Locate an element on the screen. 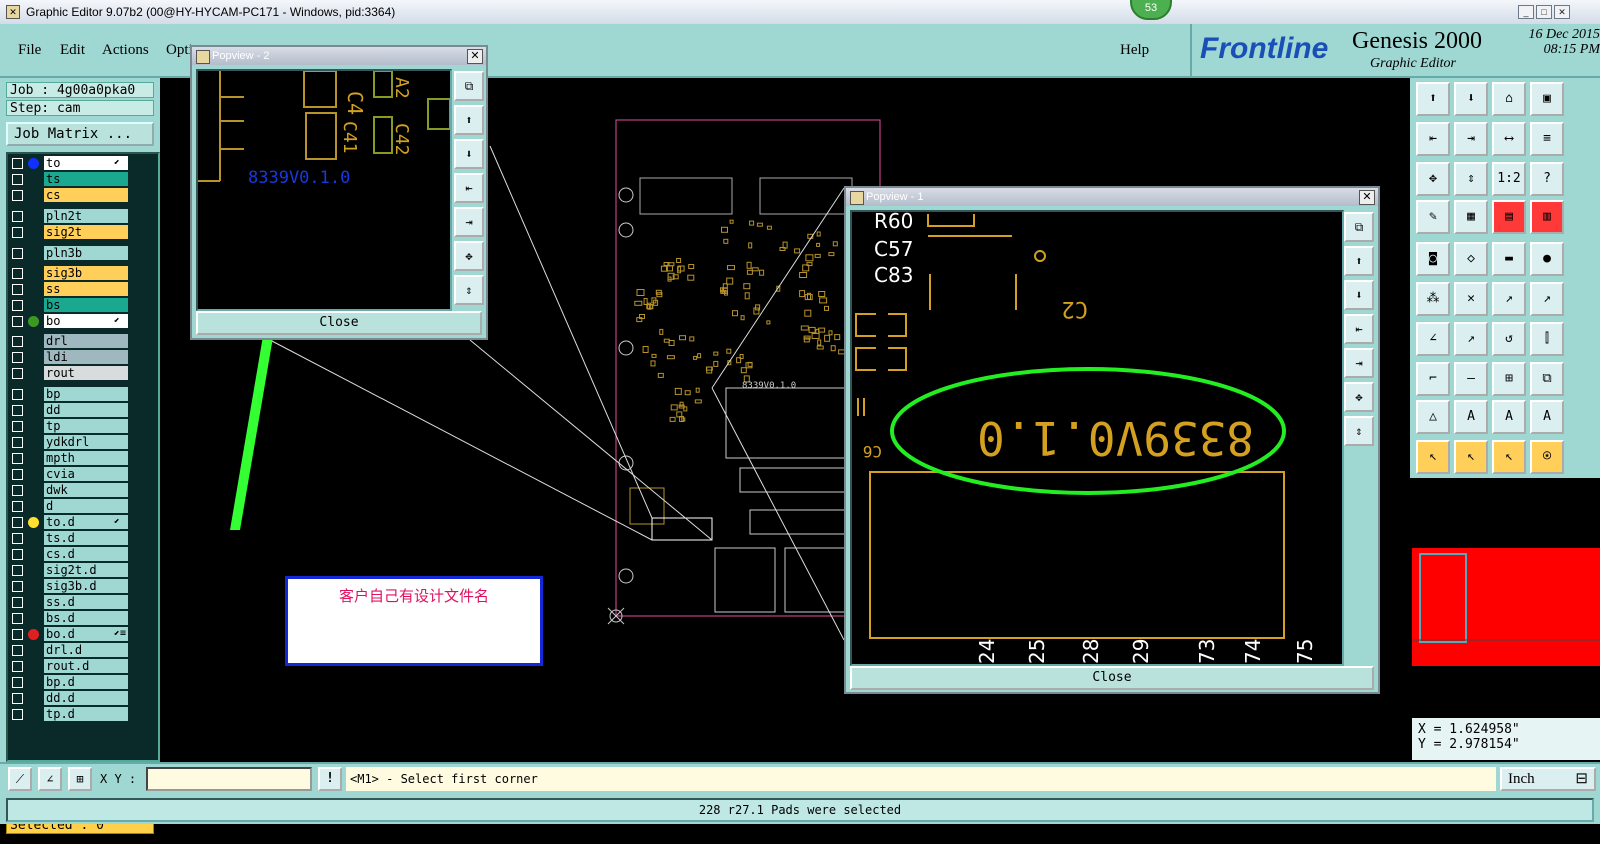 The height and width of the screenshot is (844, 1600). popview-zoom-home-button: ⧉ is located at coordinates (1359, 227).